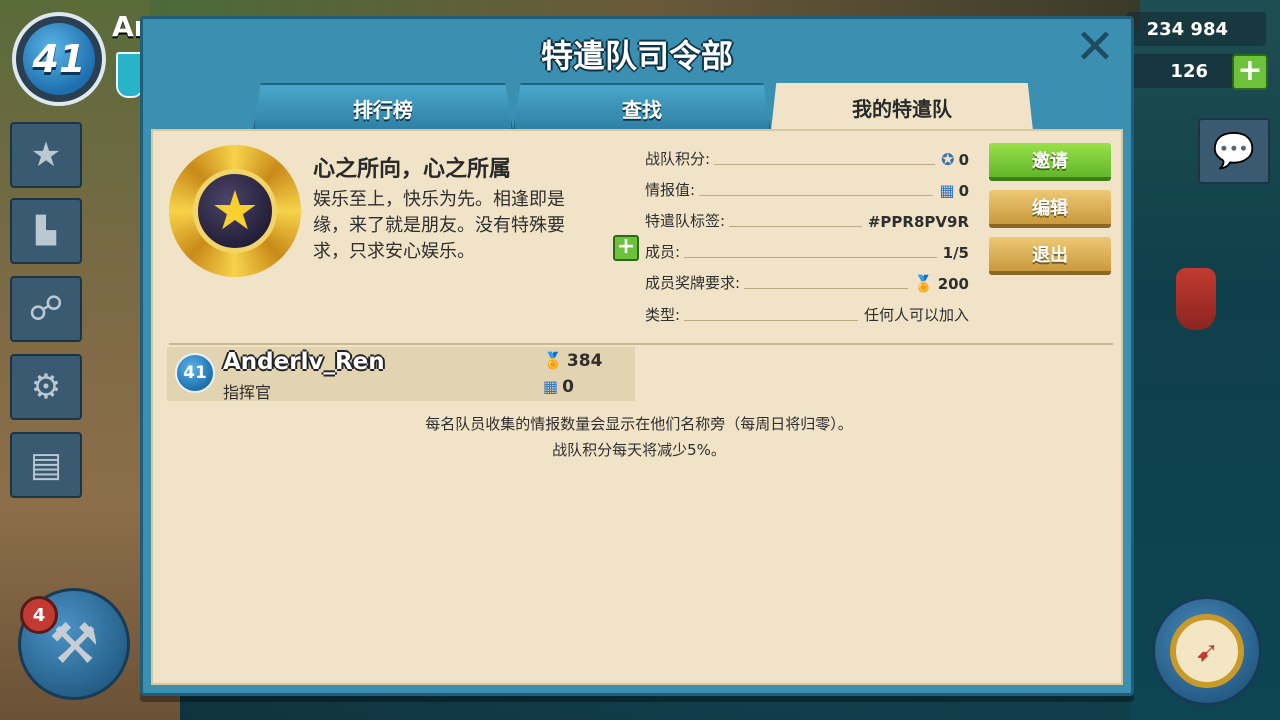 This screenshot has width=1280, height=720. Describe the element at coordinates (918, 222) in the screenshot. I see `stat-tag-value: #PPR8PV9R` at that location.